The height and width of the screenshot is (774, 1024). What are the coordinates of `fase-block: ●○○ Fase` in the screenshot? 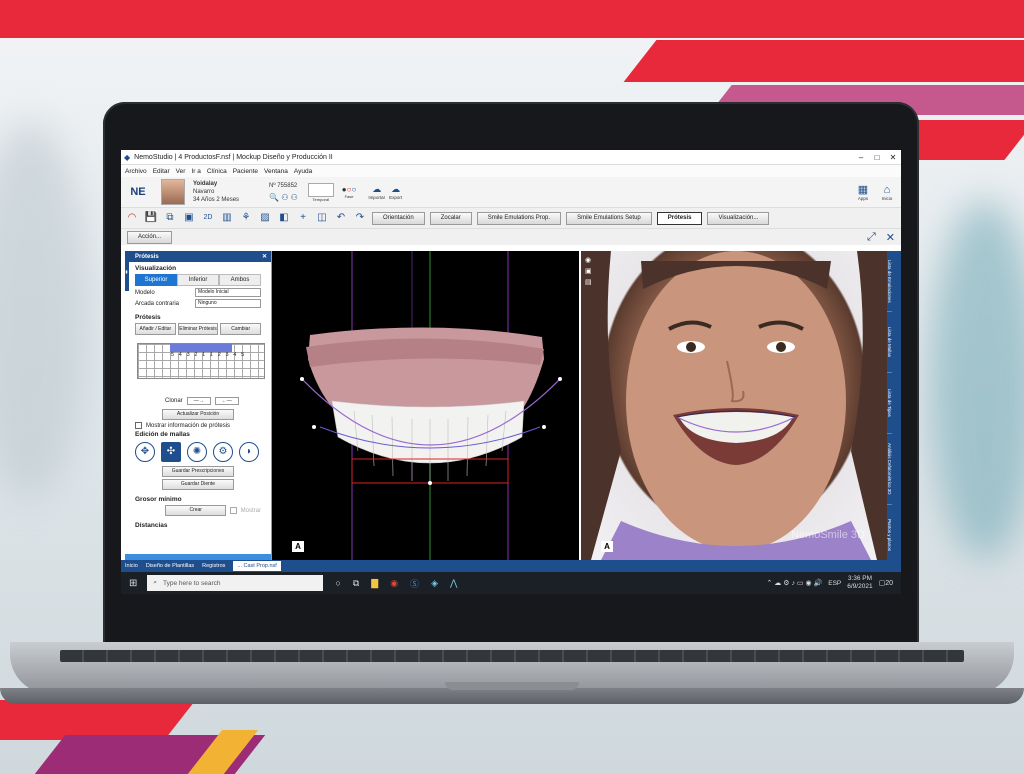 It's located at (349, 192).